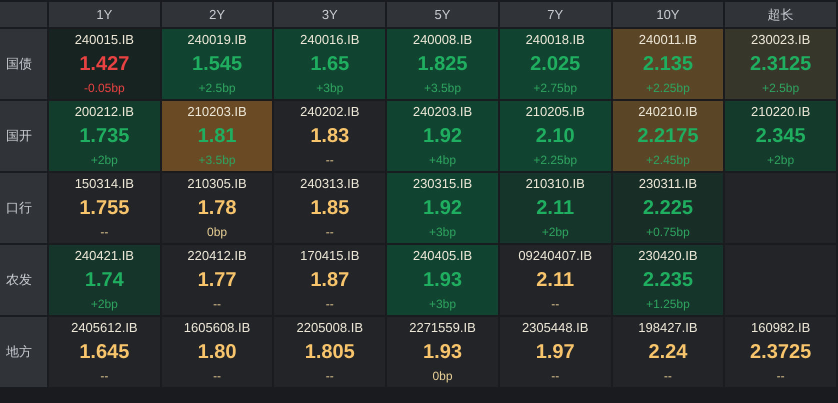 Image resolution: width=838 pixels, height=403 pixels. What do you see at coordinates (668, 40) in the screenshot?
I see `bond-code: 240011.IB` at bounding box center [668, 40].